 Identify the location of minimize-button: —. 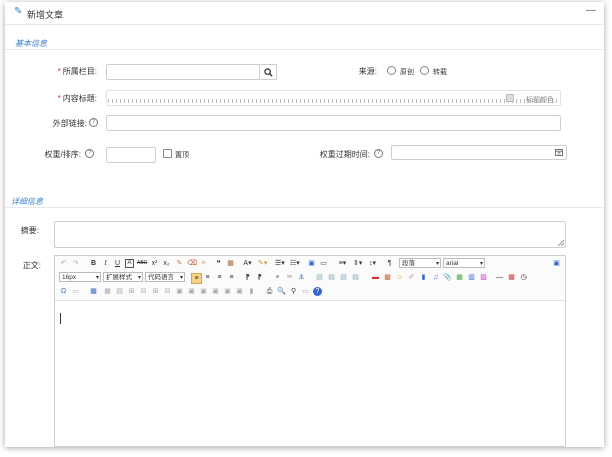
(591, 10).